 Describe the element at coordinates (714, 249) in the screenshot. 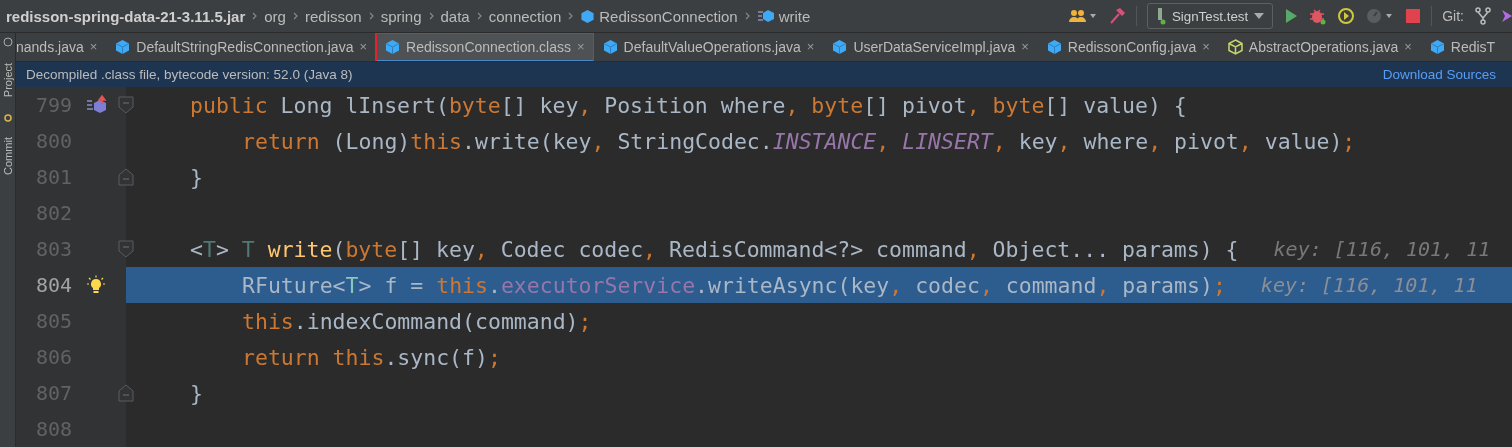

I see `code-text: <T> T write(byte[] key, Codec codec, RedisCommand<?> command, Object... params) {` at that location.